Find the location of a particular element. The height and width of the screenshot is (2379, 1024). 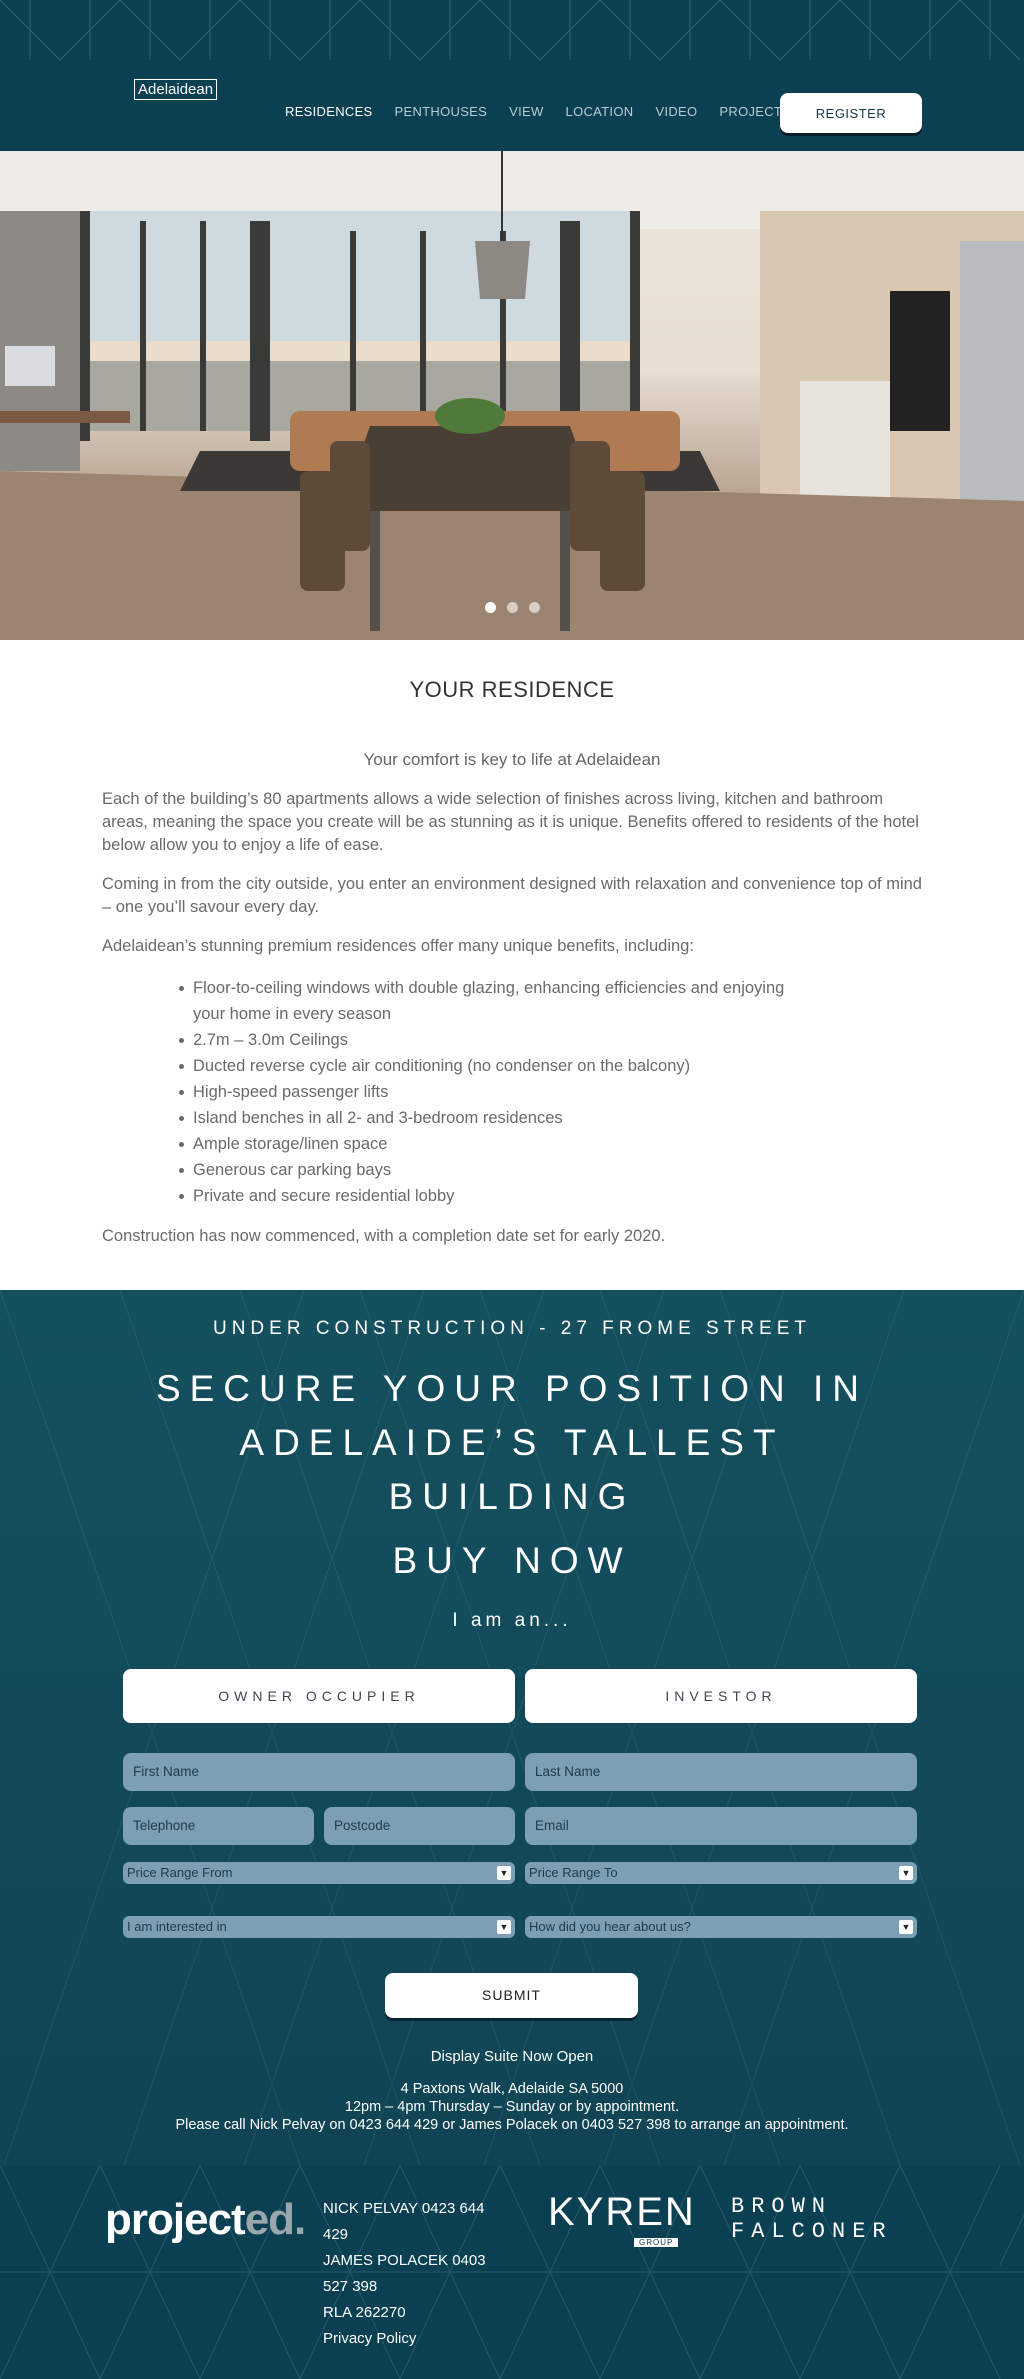

price-to-select: Price Range To ▼ is located at coordinates (721, 1873).